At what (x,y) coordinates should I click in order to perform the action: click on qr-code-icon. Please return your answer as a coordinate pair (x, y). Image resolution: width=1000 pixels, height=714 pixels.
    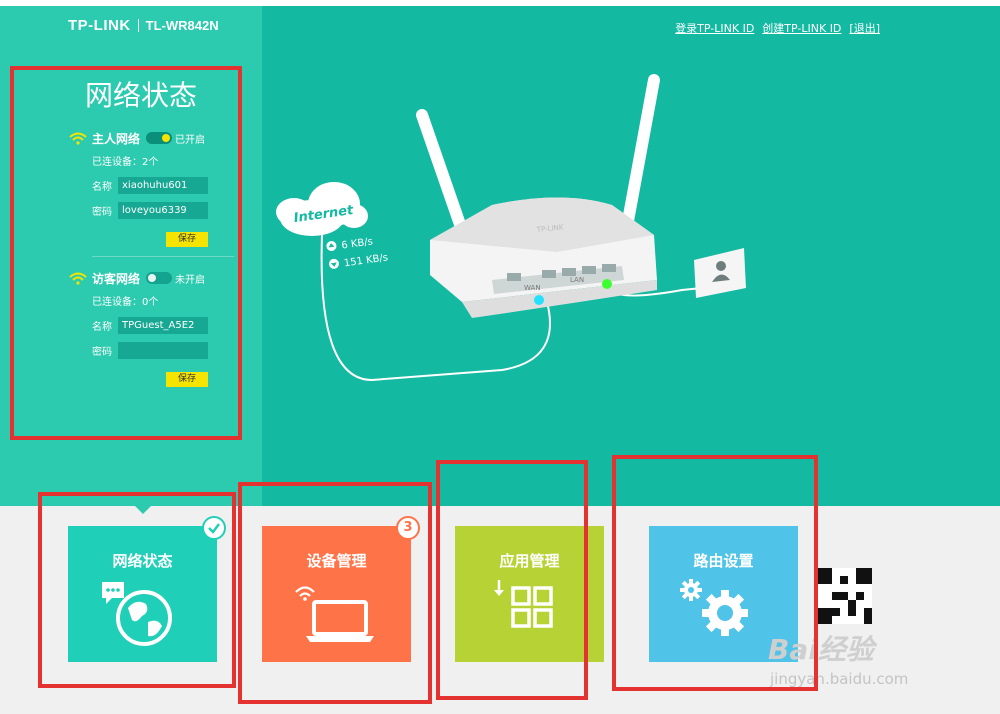
    Looking at the image, I should click on (844, 596).